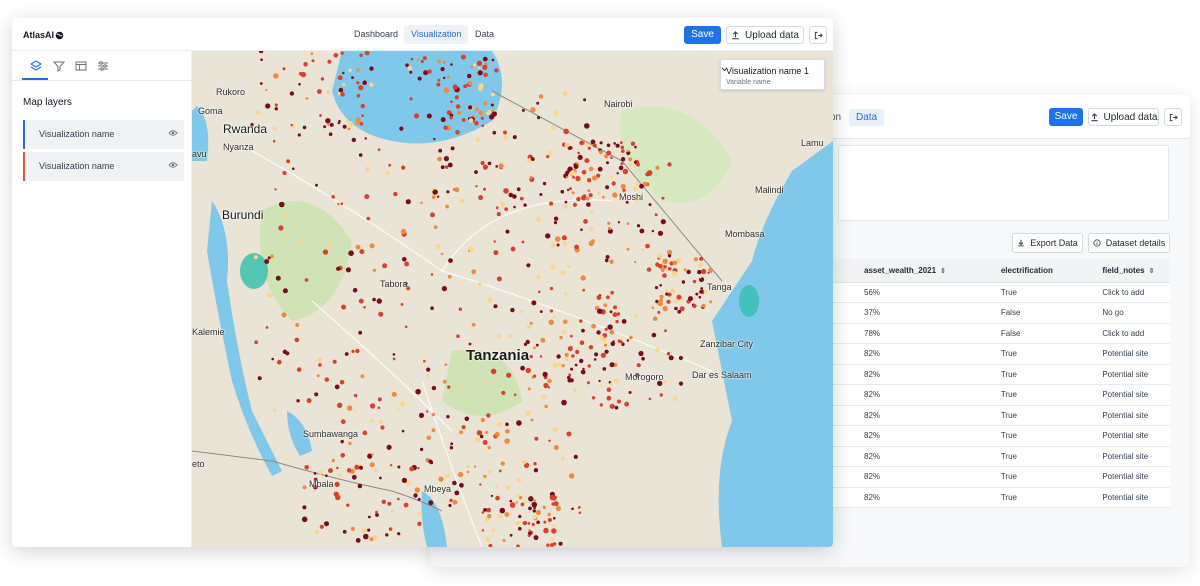  What do you see at coordinates (254, 271) in the screenshot?
I see `highlight-cluster` at bounding box center [254, 271].